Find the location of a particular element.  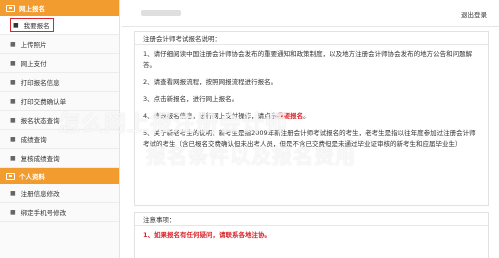

sidebar-item-score-query: ■ 成绩查询 is located at coordinates (59, 139).